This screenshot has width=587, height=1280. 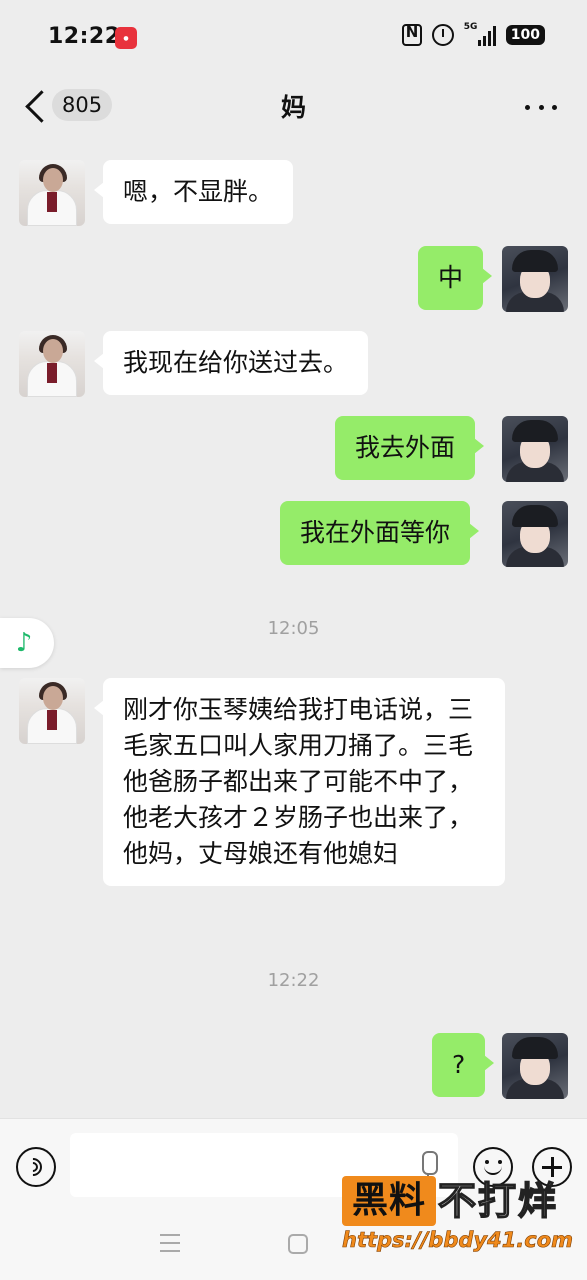 I want to click on status-bar: 12:22 ● 5G 100, so click(x=293, y=39).